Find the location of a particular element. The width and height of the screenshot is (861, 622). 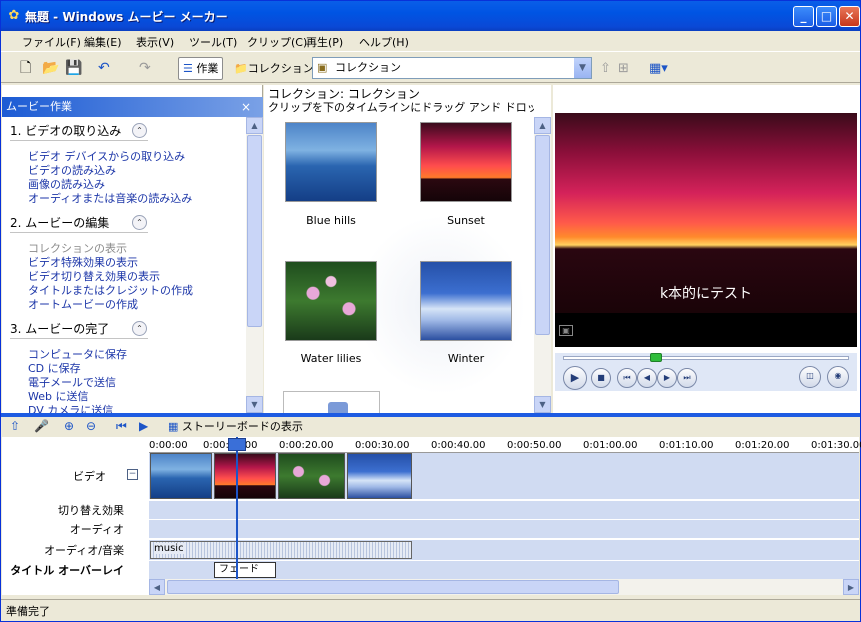

audio-track is located at coordinates (504, 529).